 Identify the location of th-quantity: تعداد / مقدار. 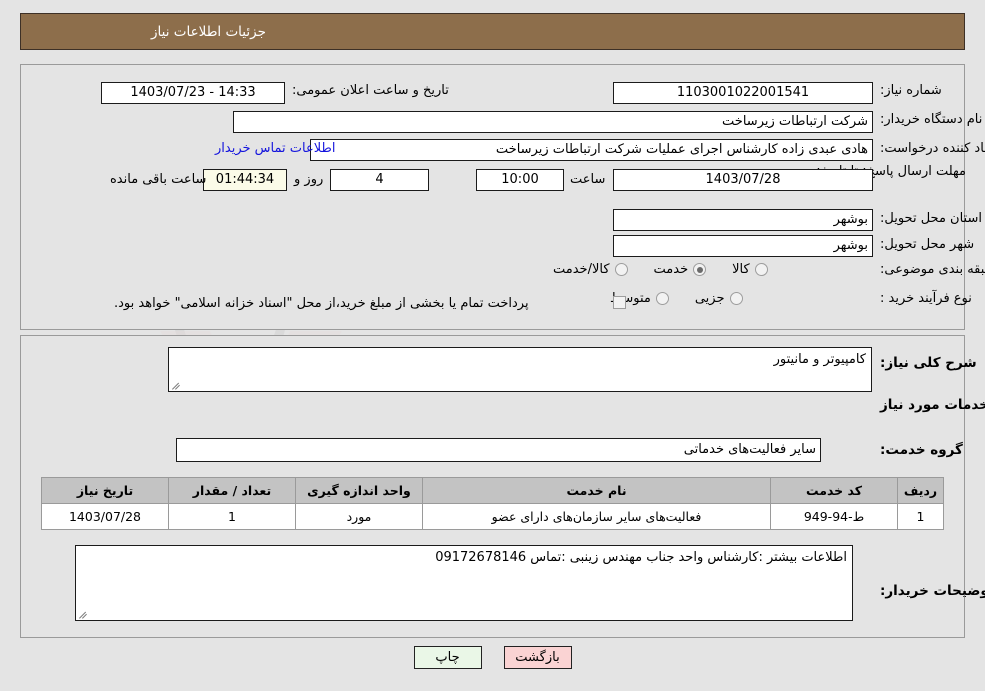
(232, 490).